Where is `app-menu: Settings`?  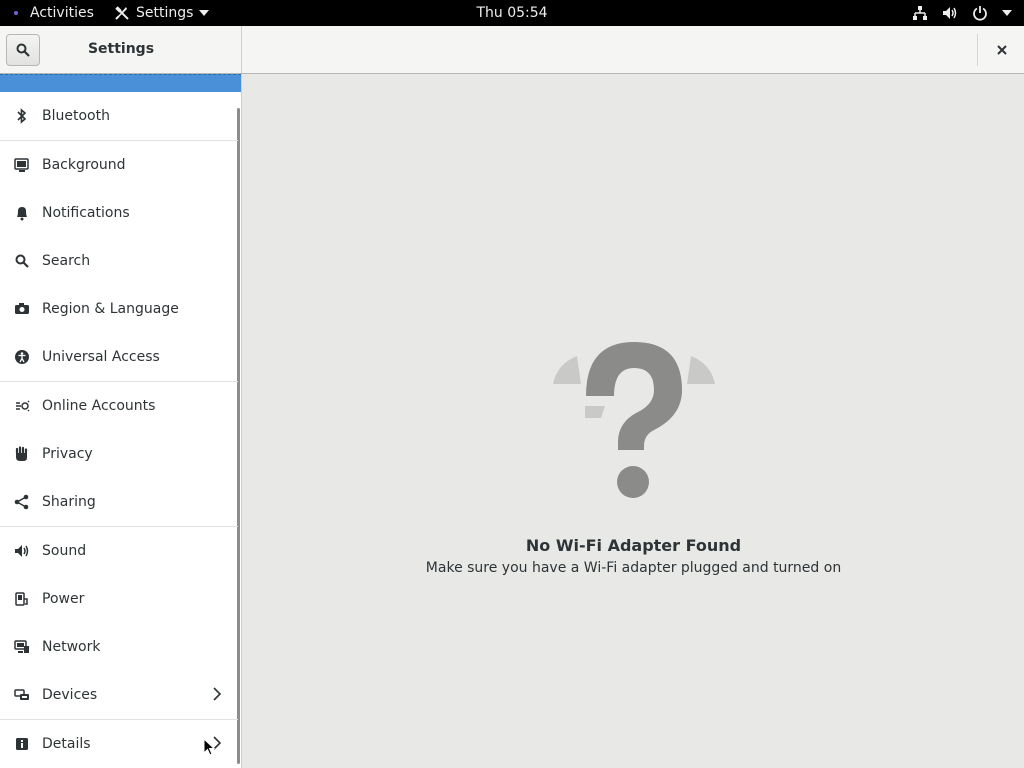
app-menu: Settings is located at coordinates (162, 13).